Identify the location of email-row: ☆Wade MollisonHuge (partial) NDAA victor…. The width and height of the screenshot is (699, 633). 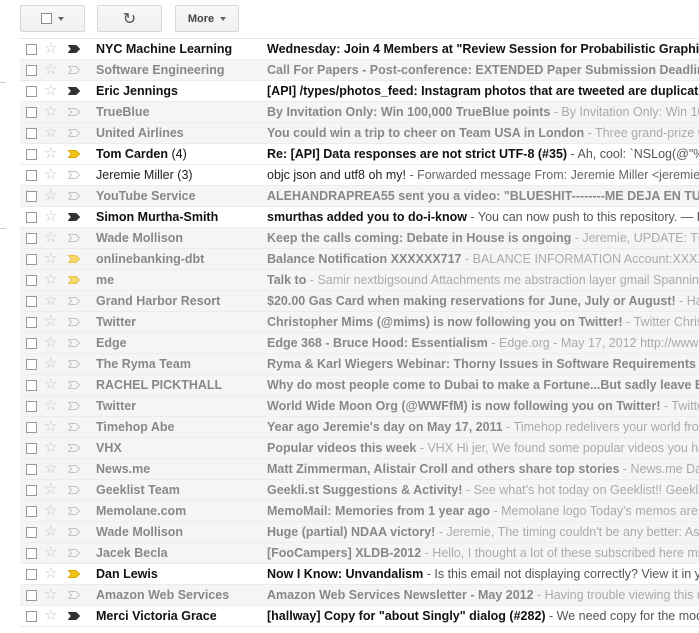
(359, 532).